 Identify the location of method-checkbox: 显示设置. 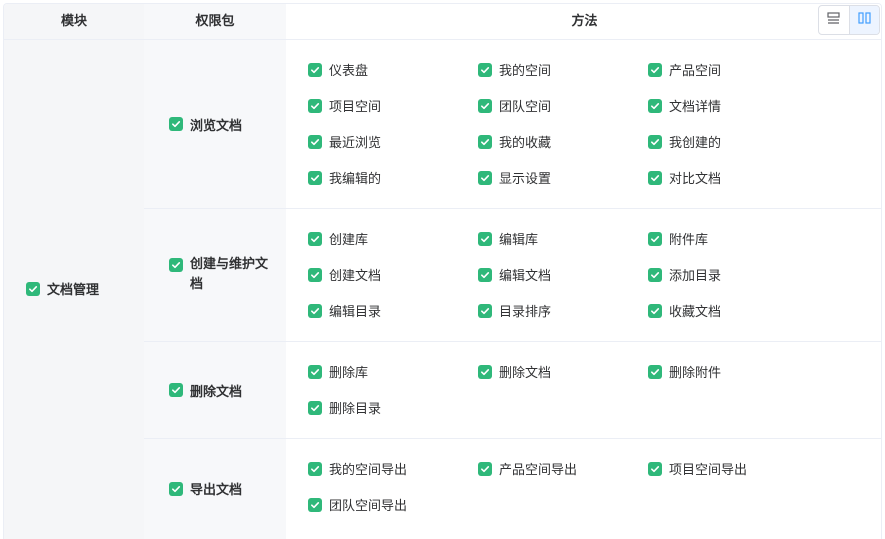
(514, 177).